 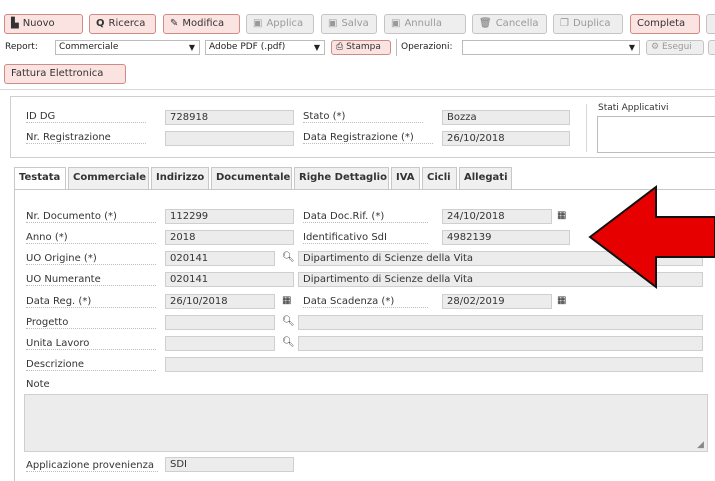 I want to click on applicazione-provenienza-field: SDI, so click(x=229, y=464).